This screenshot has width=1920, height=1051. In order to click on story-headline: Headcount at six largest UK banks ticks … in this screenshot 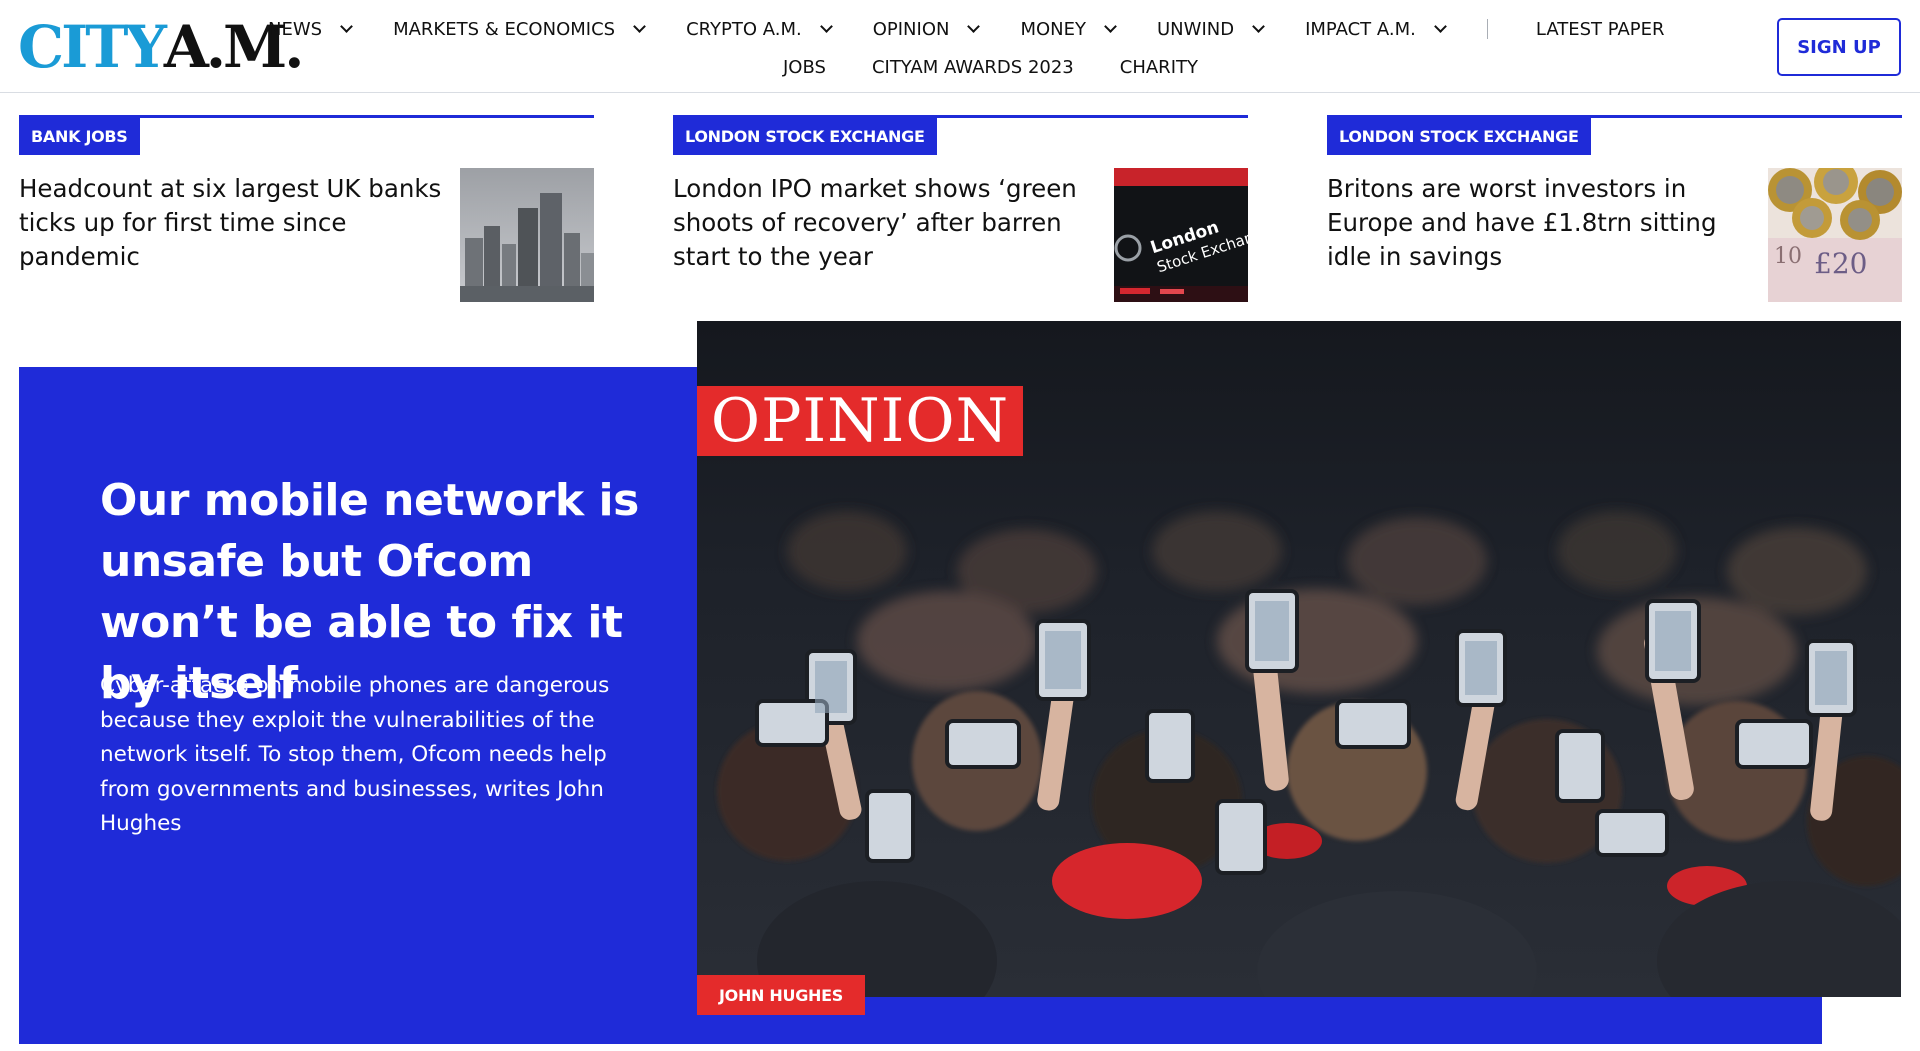, I will do `click(234, 223)`.